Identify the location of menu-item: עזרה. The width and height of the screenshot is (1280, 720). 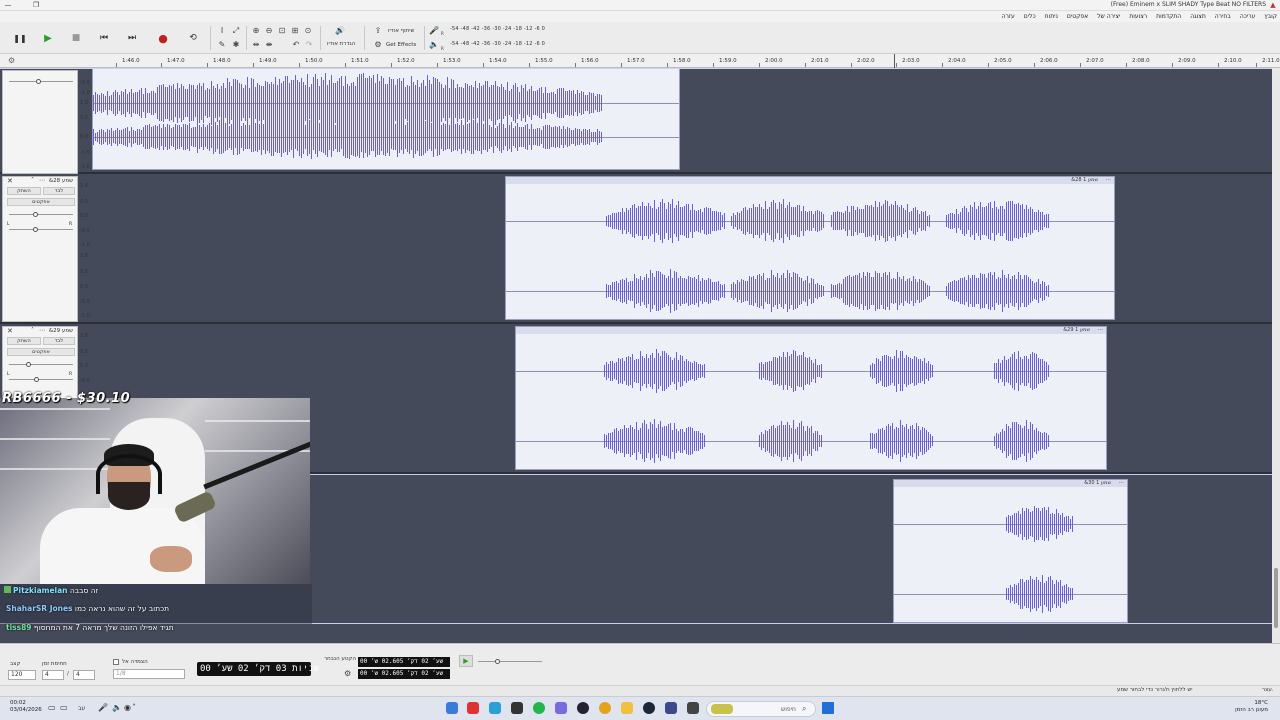
(1008, 16).